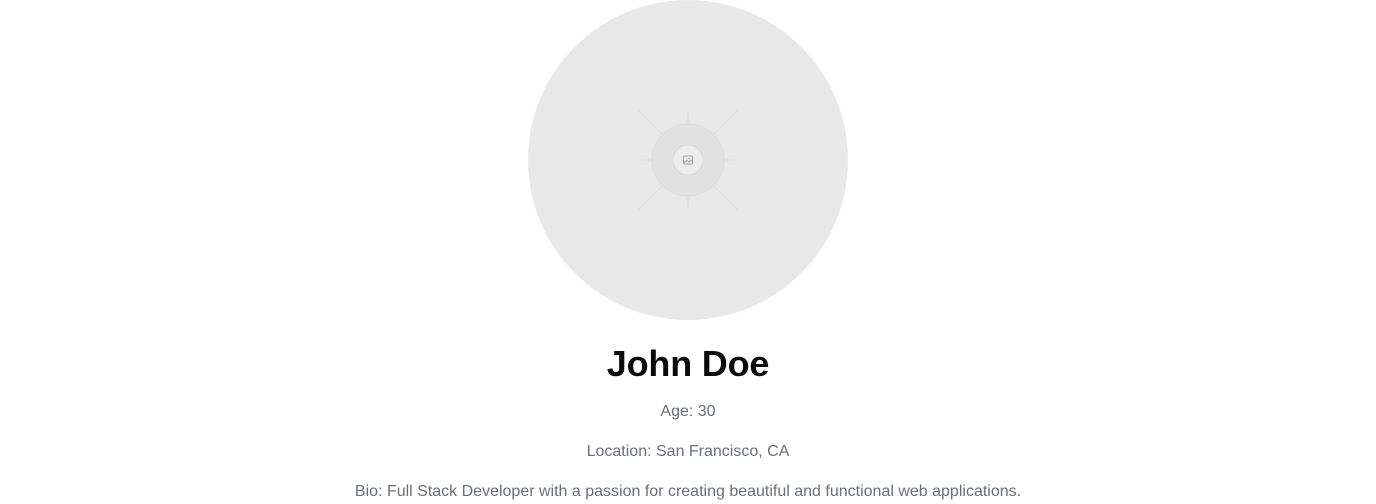 The width and height of the screenshot is (1376, 504). What do you see at coordinates (688, 411) in the screenshot?
I see `profile-age: Age: 30` at bounding box center [688, 411].